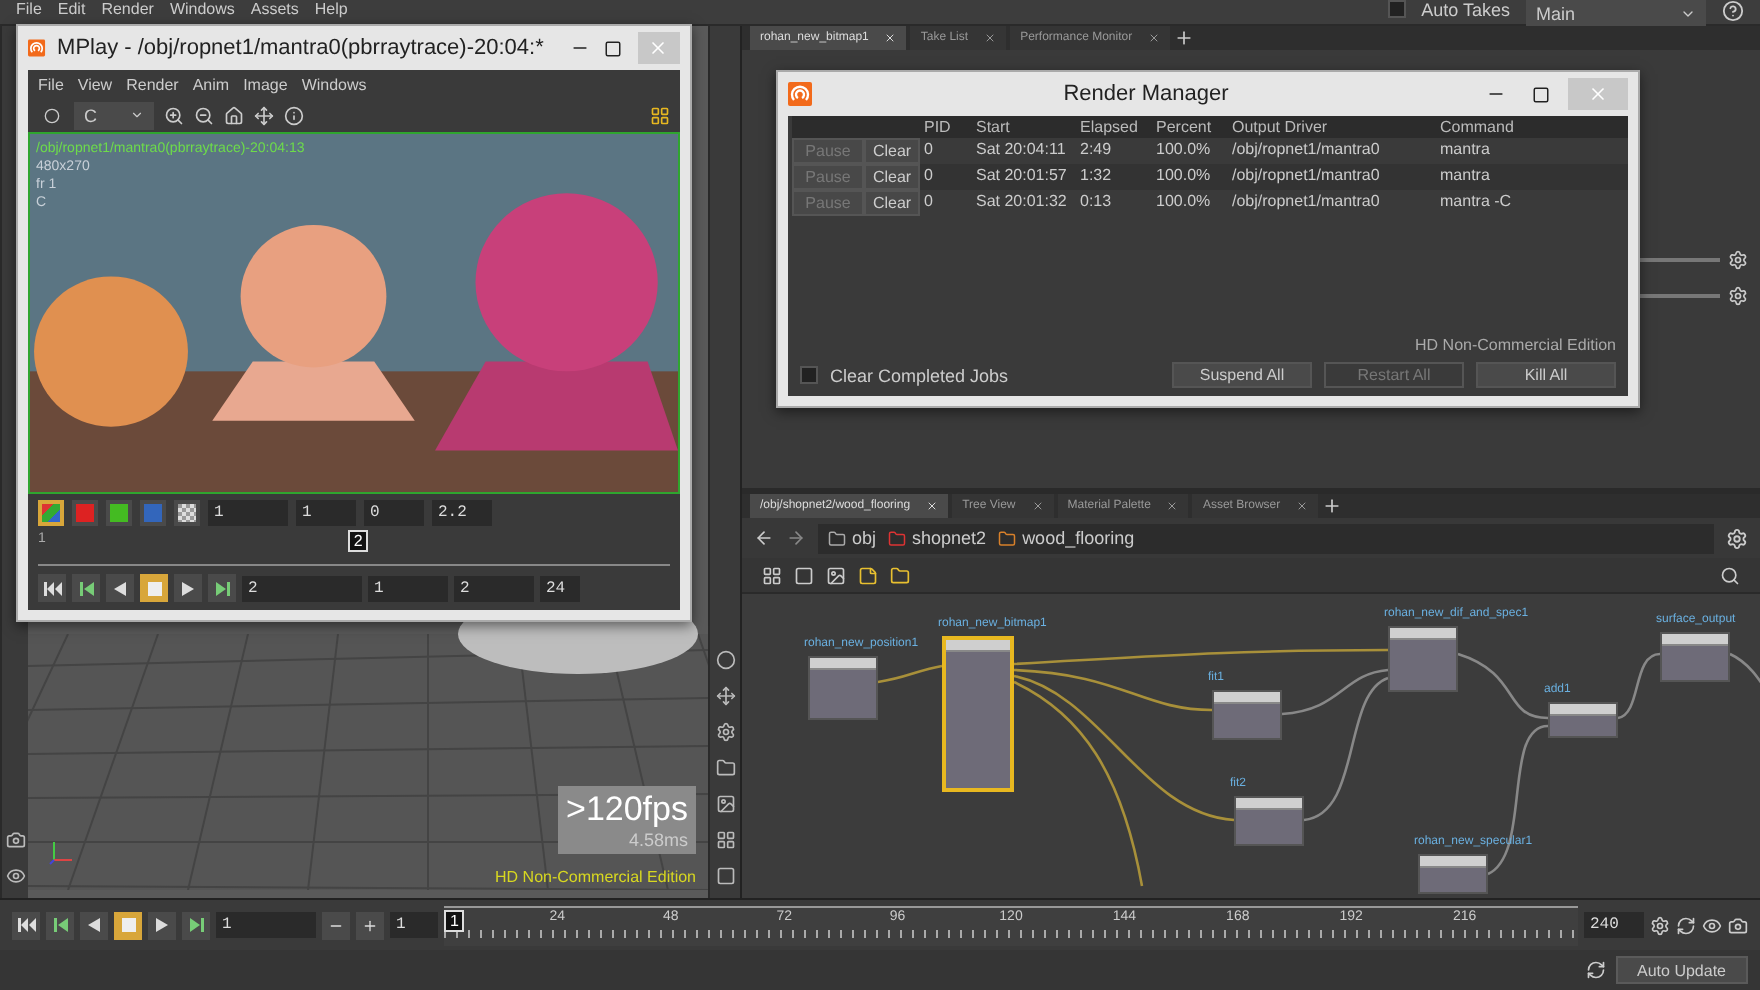 Image resolution: width=1760 pixels, height=990 pixels. I want to click on channel-dropdown: C, so click(114, 115).